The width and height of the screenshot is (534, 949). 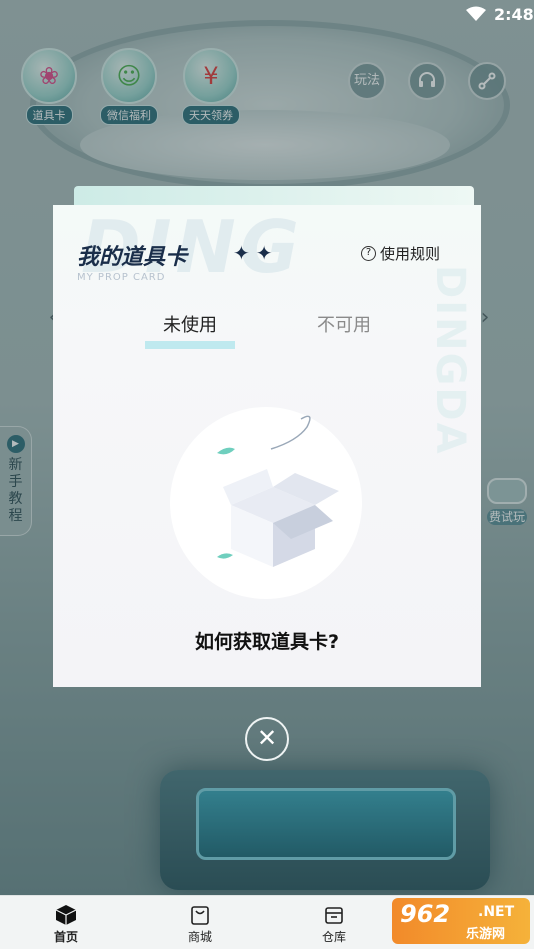 What do you see at coordinates (200, 915) in the screenshot?
I see `bag-icon` at bounding box center [200, 915].